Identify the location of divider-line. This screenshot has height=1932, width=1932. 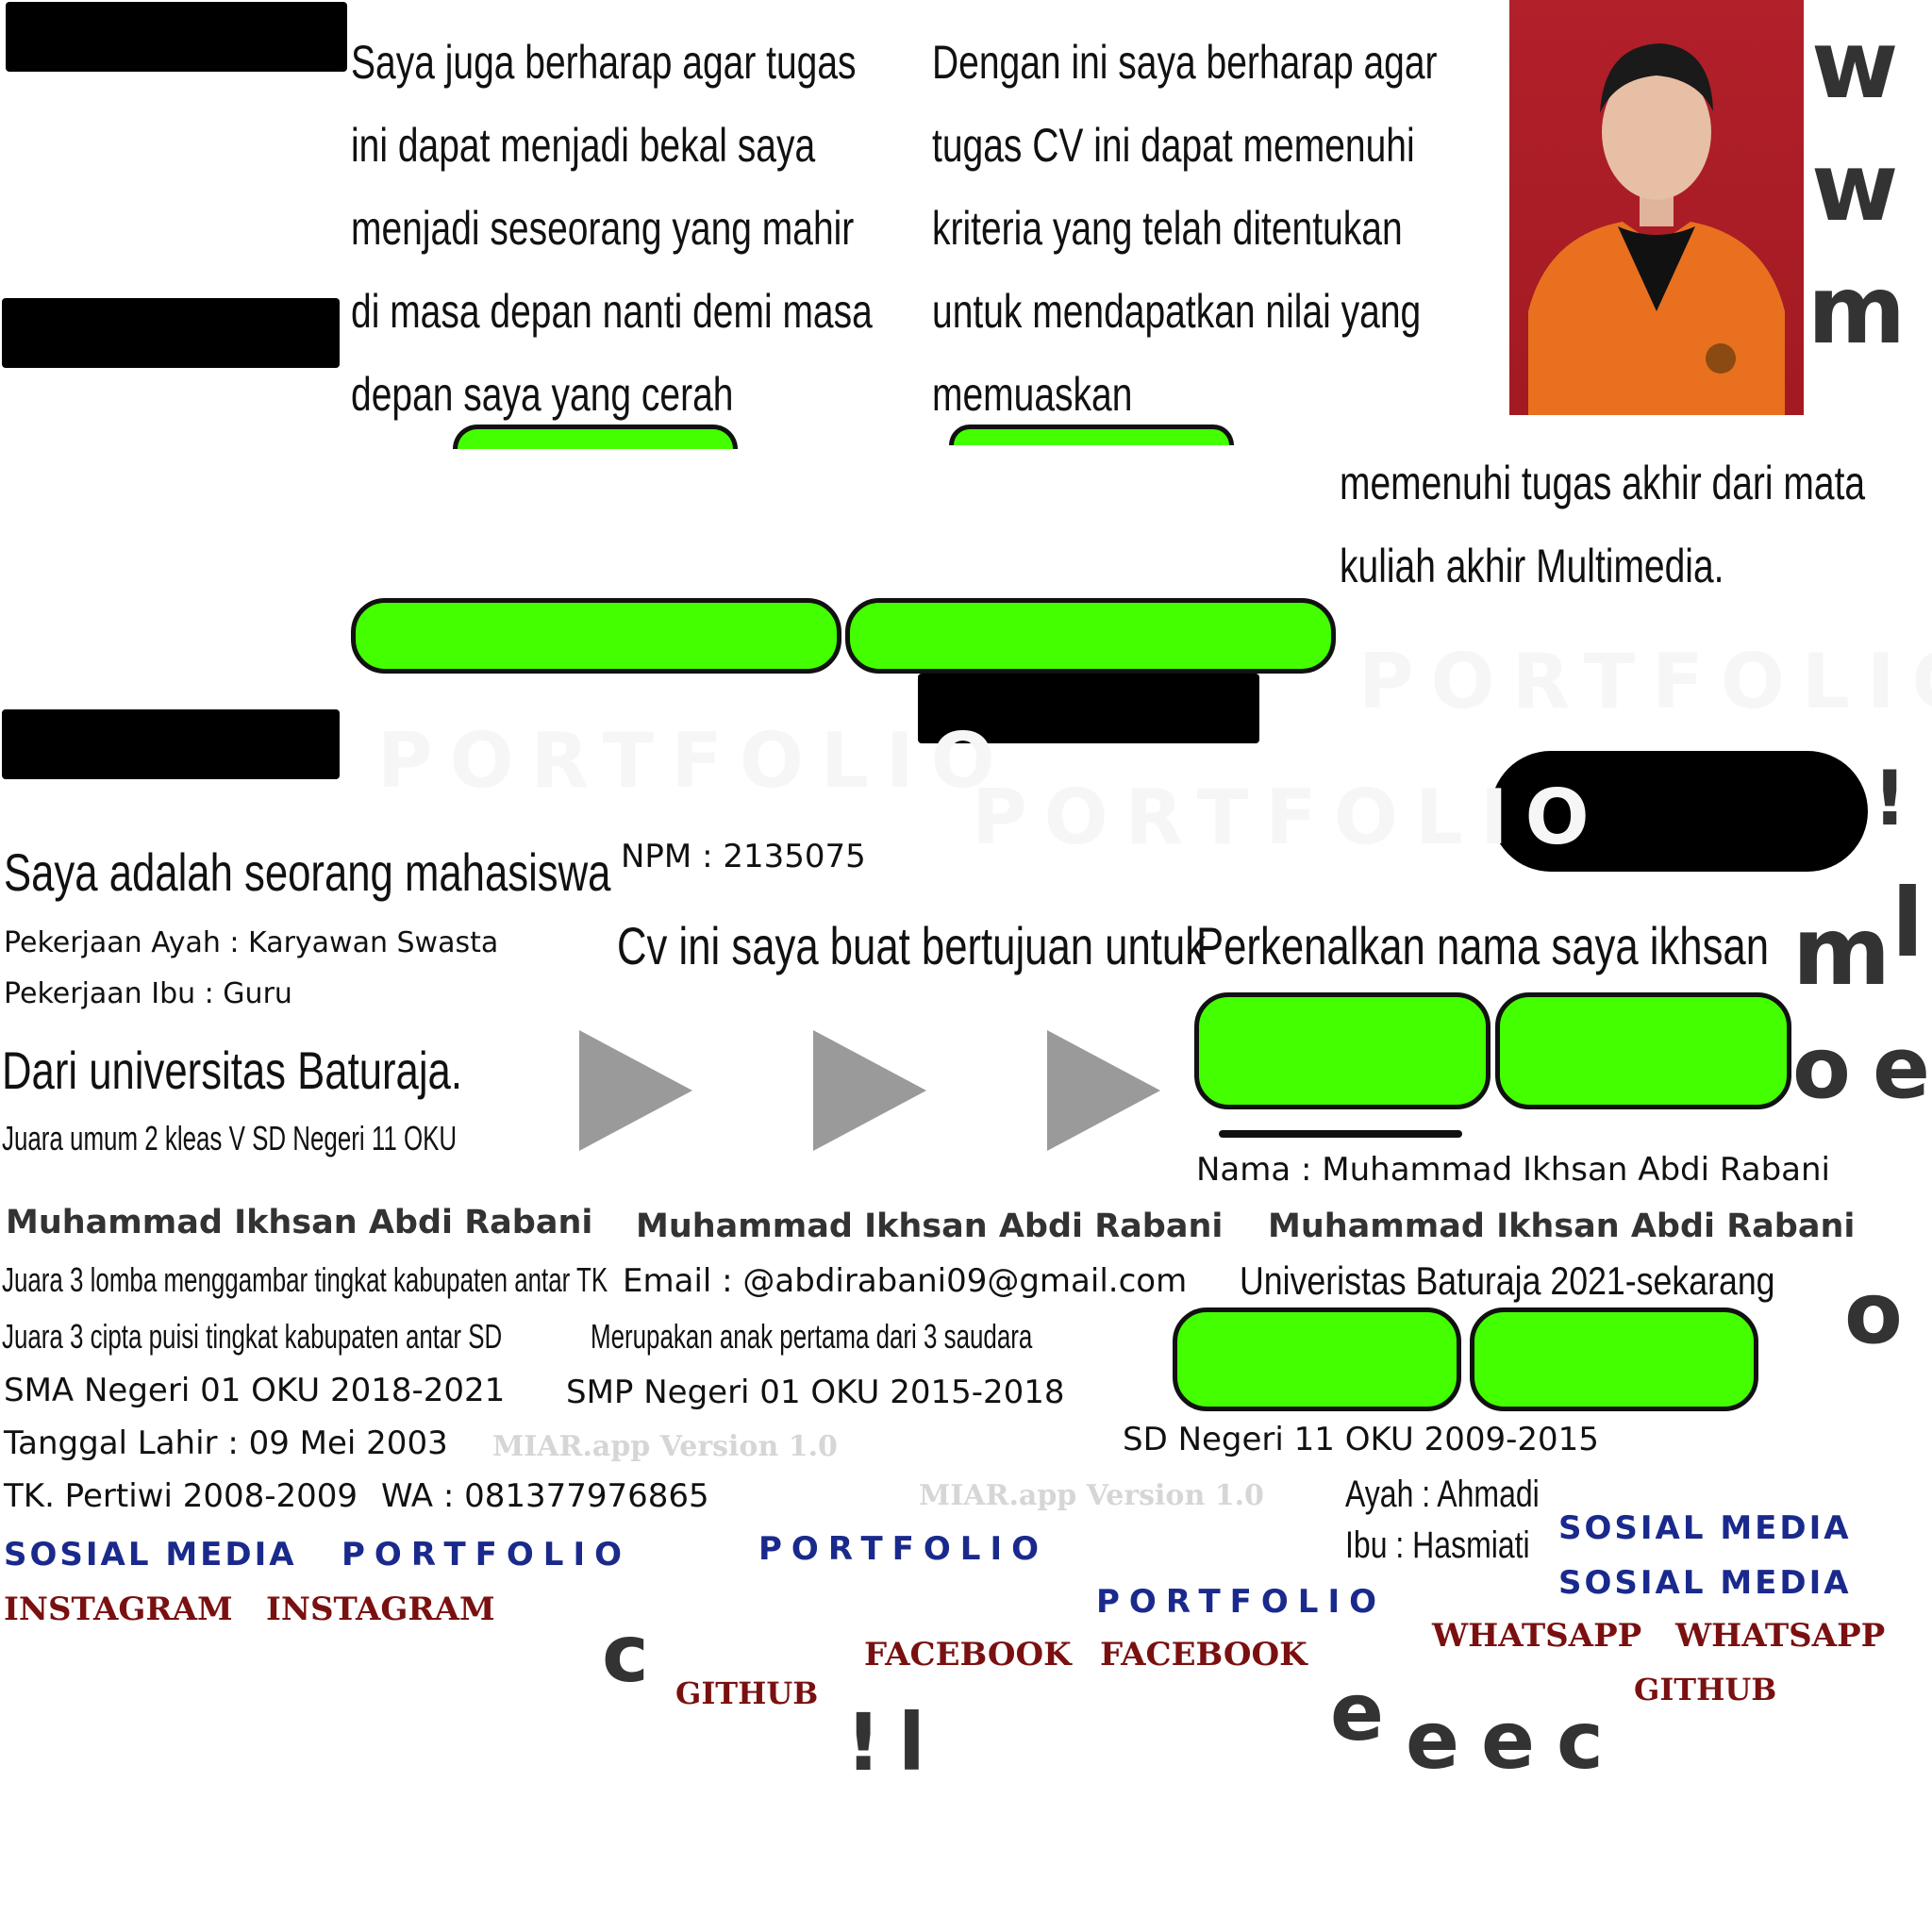
(1341, 1134).